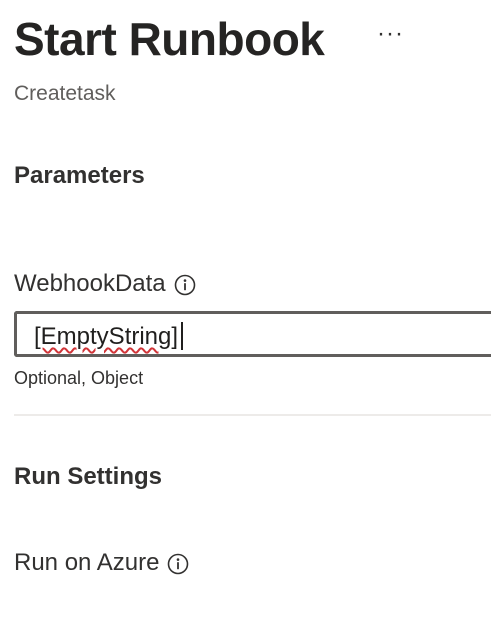  I want to click on webhookdata-label: WebhookData, so click(105, 284).